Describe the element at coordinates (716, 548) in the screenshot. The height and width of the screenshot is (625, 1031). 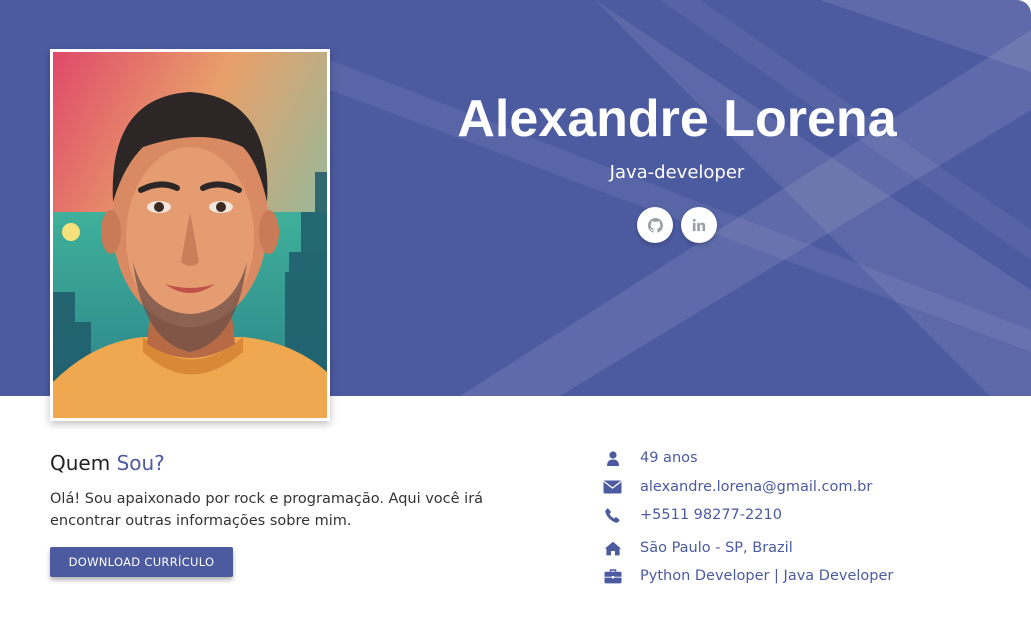
I see `info-location: São Paulo - SP, Brazil` at that location.